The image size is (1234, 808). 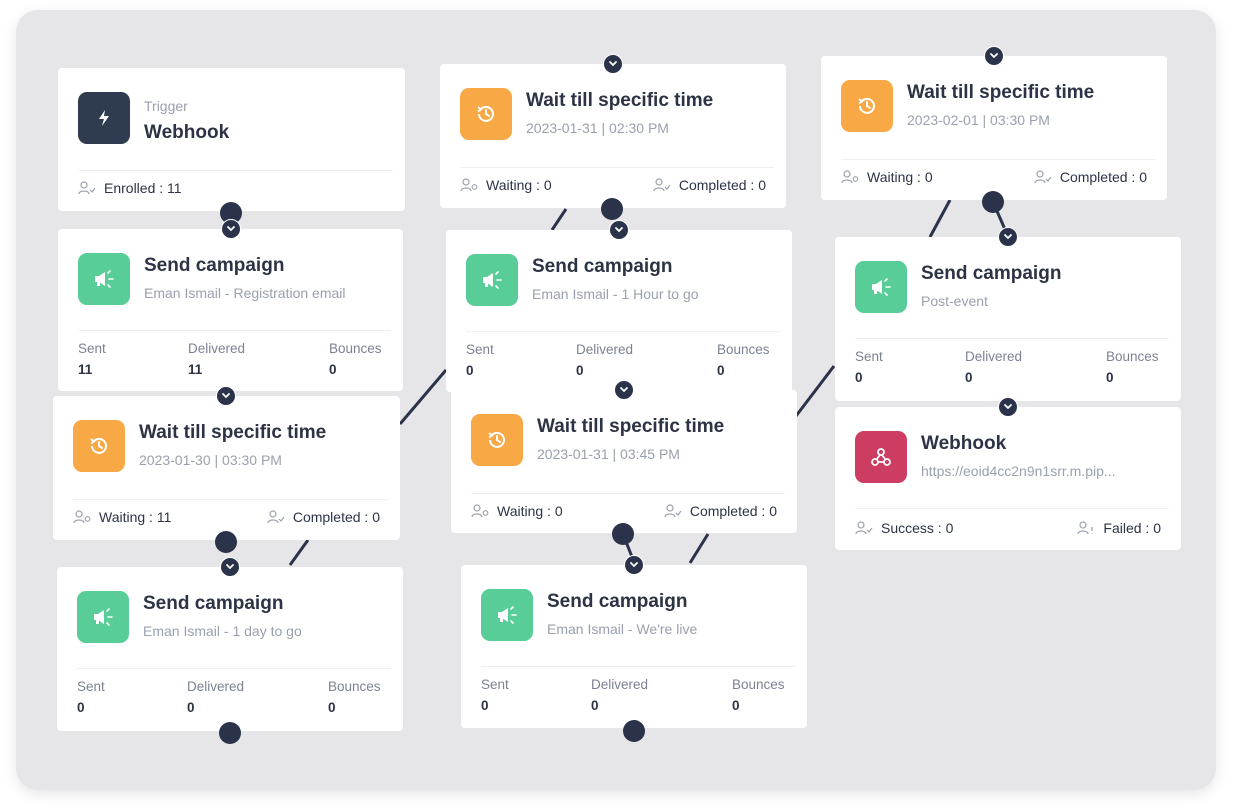 What do you see at coordinates (143, 188) in the screenshot?
I see `enrolled-count: Enrolled : 11` at bounding box center [143, 188].